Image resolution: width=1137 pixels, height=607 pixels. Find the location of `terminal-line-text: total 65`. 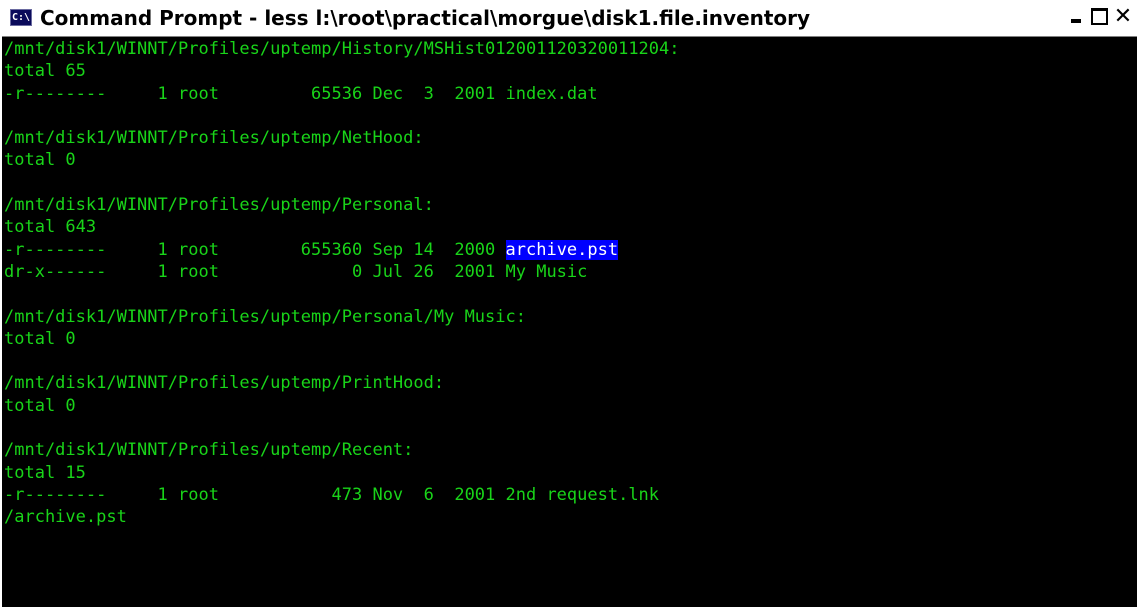

terminal-line-text: total 65 is located at coordinates (45, 71).